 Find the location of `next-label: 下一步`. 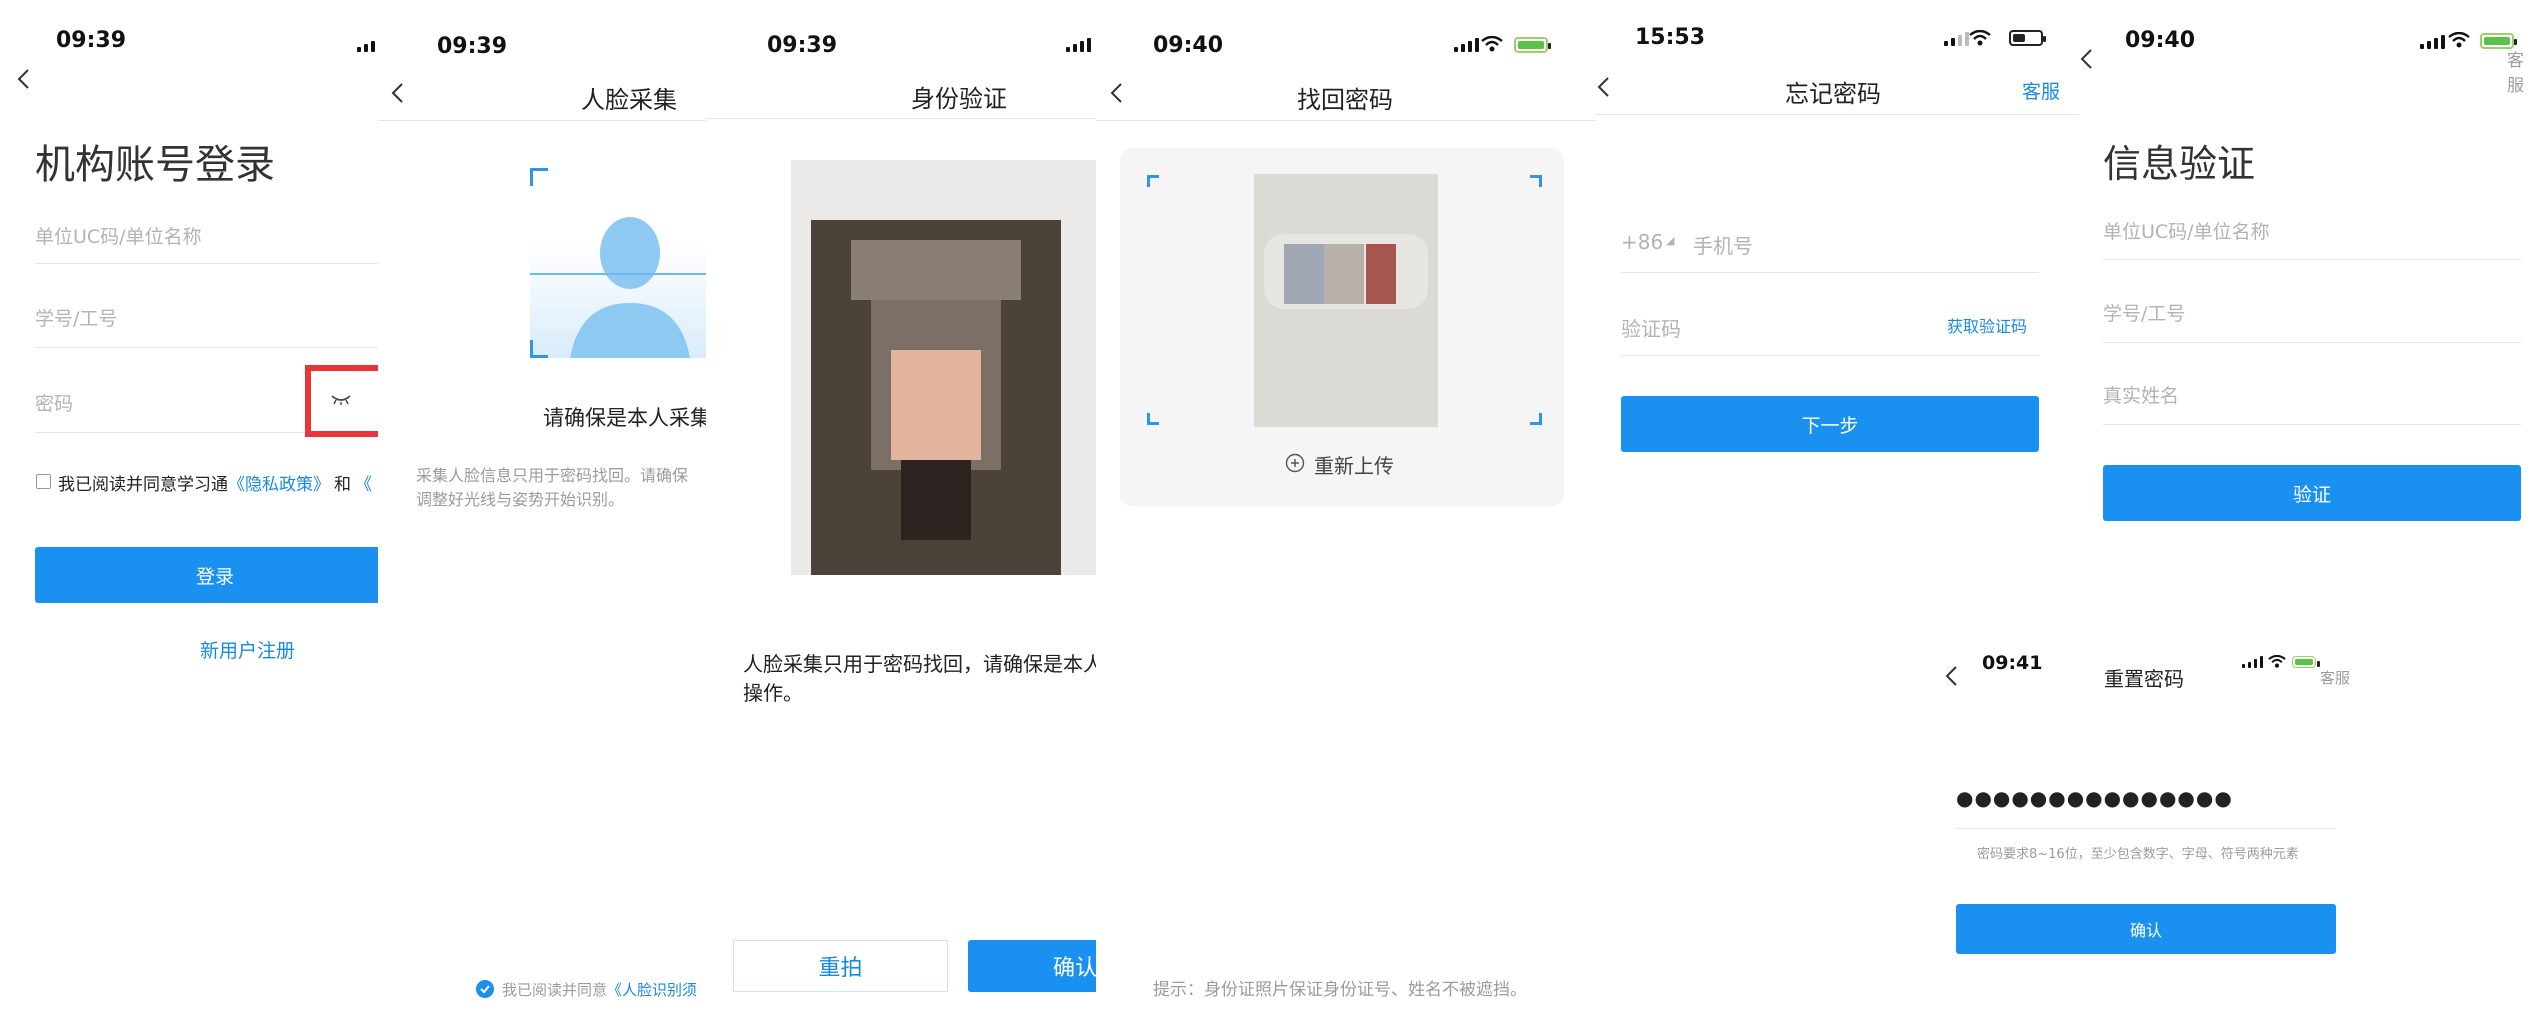

next-label: 下一步 is located at coordinates (1830, 425).